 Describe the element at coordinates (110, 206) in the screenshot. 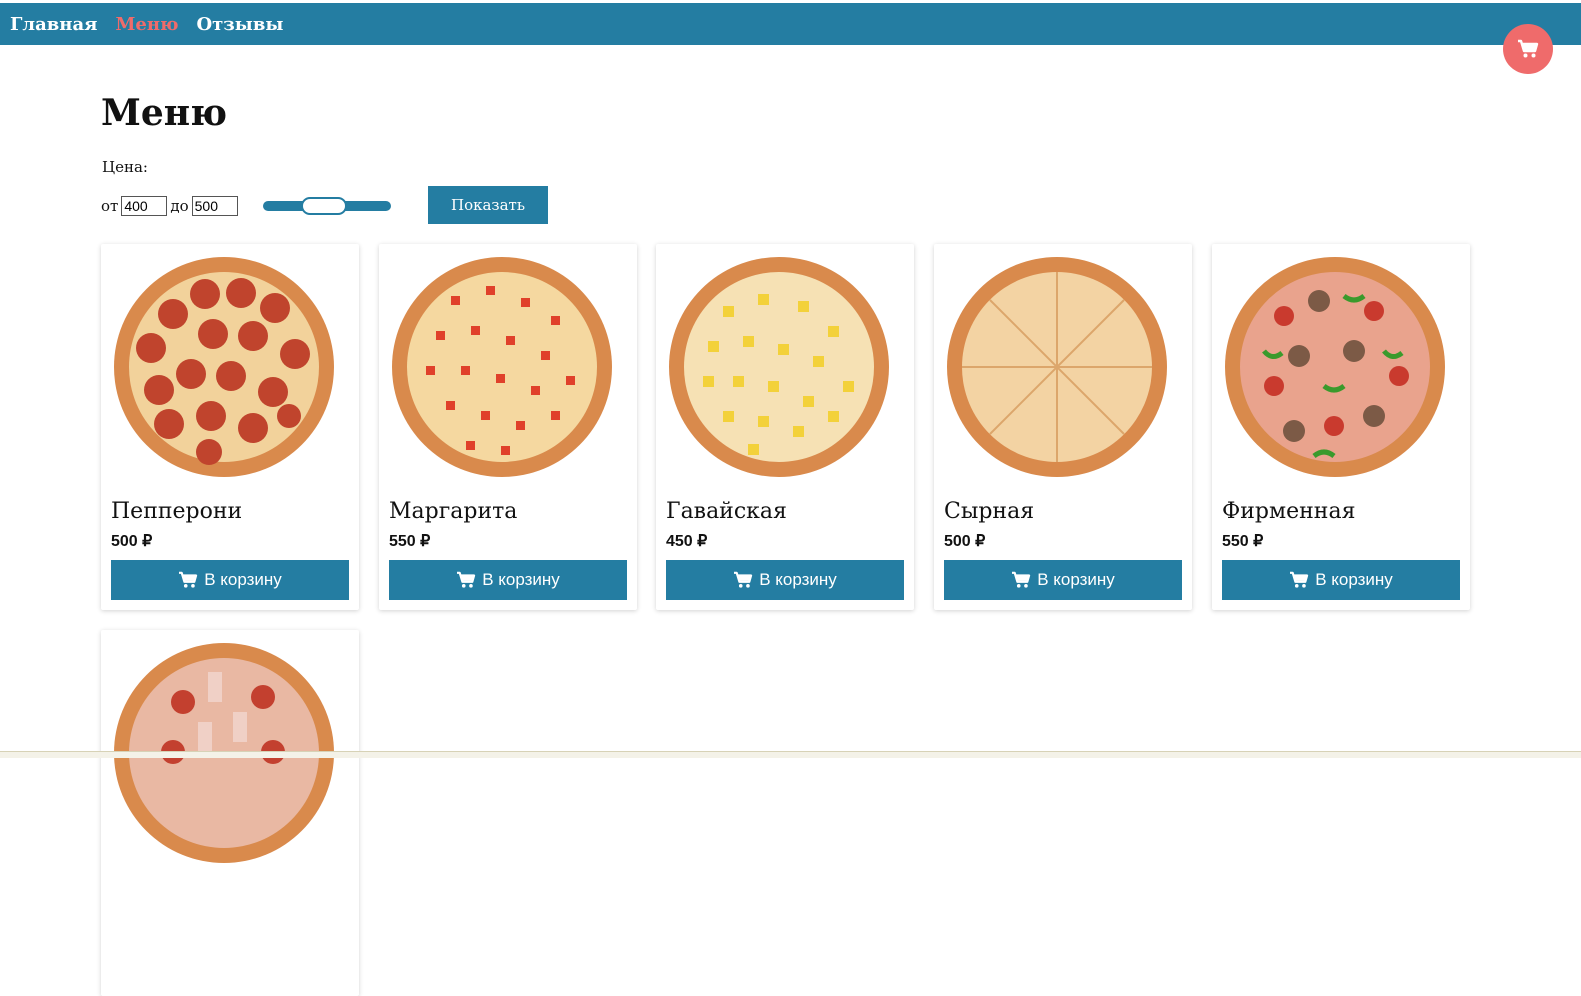

I see `price-from-label: от` at that location.